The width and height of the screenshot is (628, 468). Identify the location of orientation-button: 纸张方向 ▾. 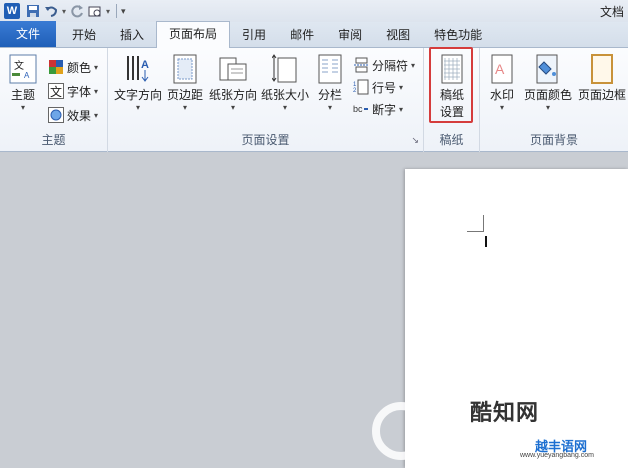
(233, 83).